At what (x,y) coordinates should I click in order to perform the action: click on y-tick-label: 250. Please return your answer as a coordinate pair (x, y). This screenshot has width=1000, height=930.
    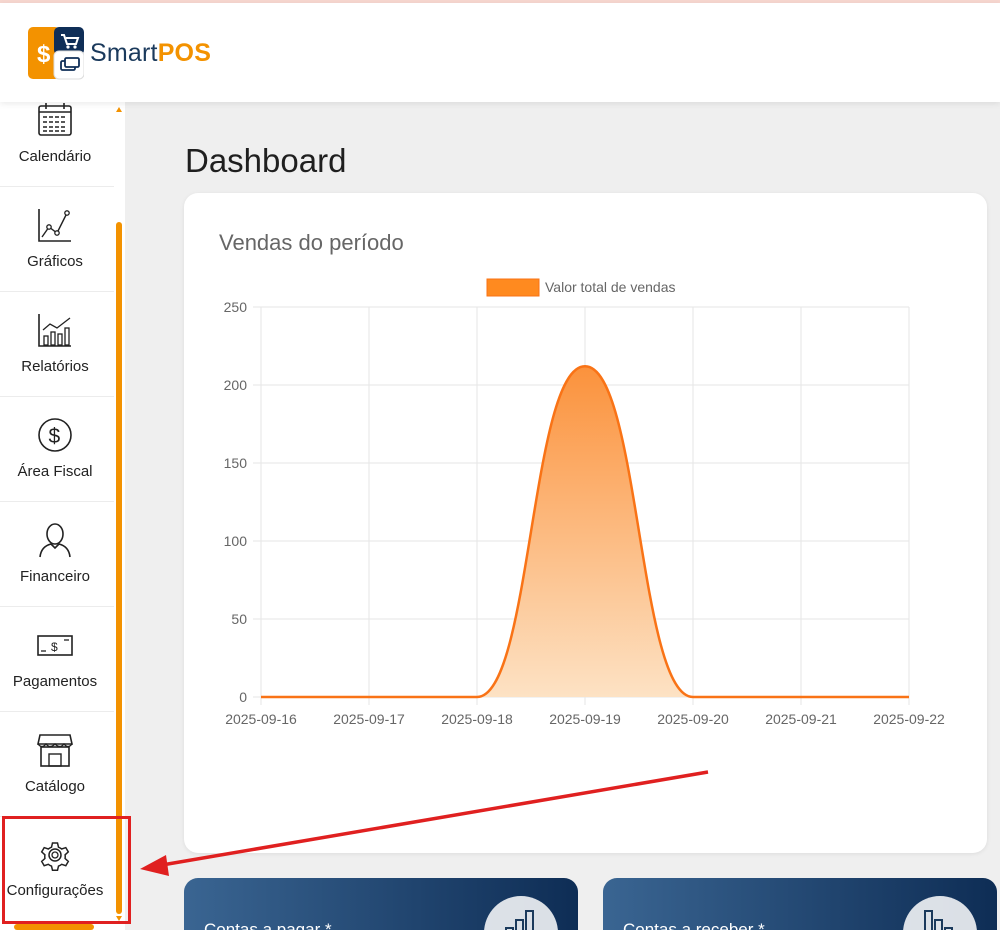
    Looking at the image, I should click on (236, 307).